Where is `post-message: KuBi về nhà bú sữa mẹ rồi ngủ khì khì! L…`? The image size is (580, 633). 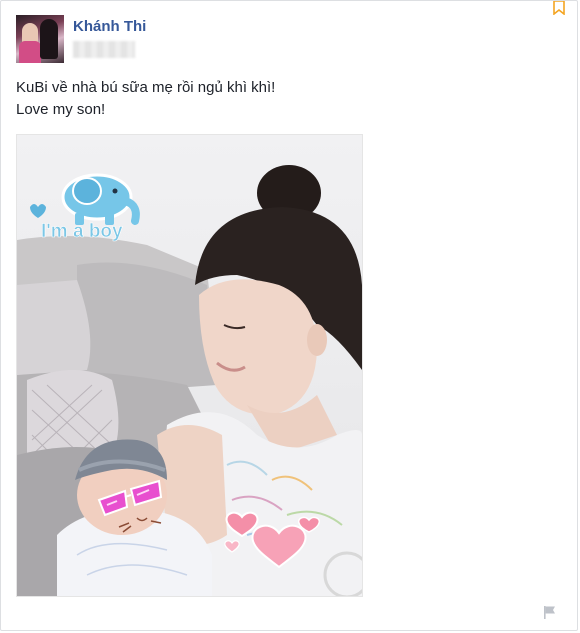
post-message: KuBi về nhà bú sữa mẹ rồi ngủ khì khì! L… is located at coordinates (145, 99).